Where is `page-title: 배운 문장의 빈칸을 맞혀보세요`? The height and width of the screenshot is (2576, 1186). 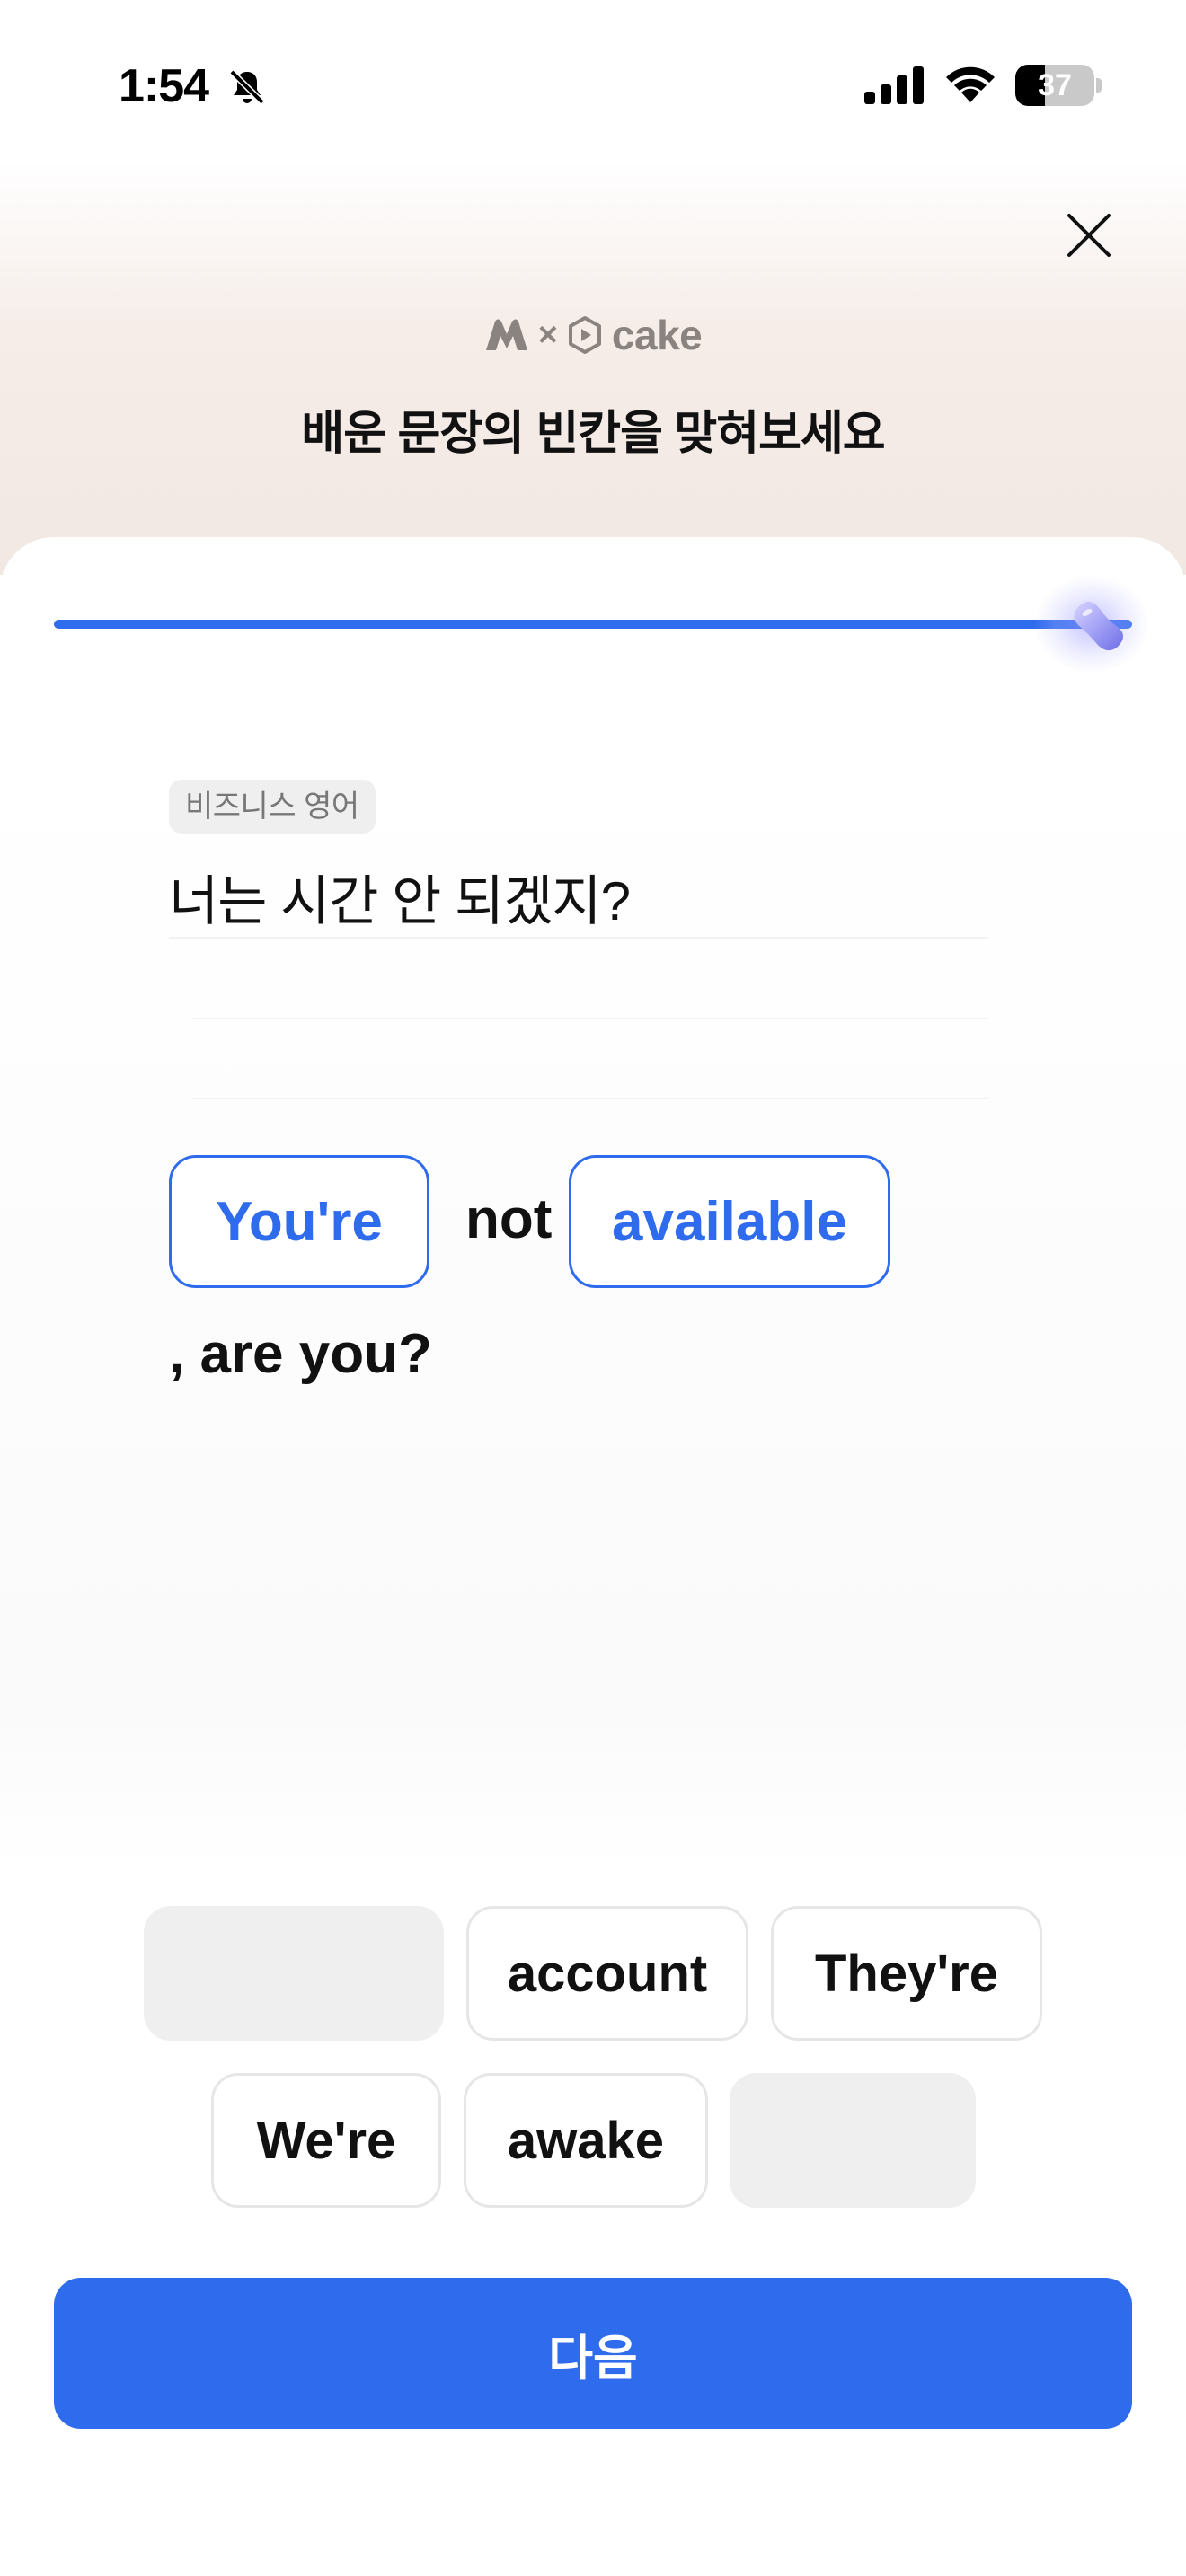 page-title: 배운 문장의 빈칸을 맞혀보세요 is located at coordinates (593, 434).